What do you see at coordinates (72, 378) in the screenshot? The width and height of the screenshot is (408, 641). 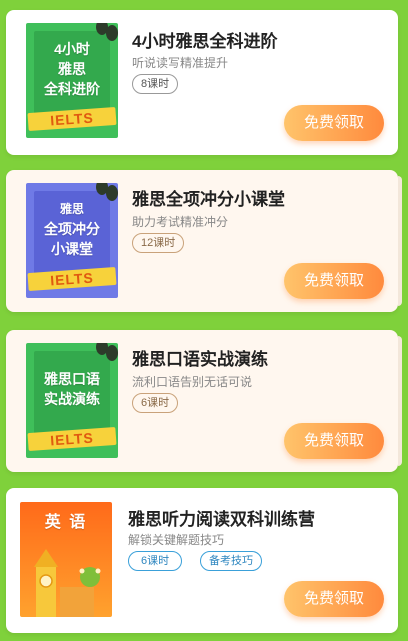 I see `cover-text-line: 雅思口语` at bounding box center [72, 378].